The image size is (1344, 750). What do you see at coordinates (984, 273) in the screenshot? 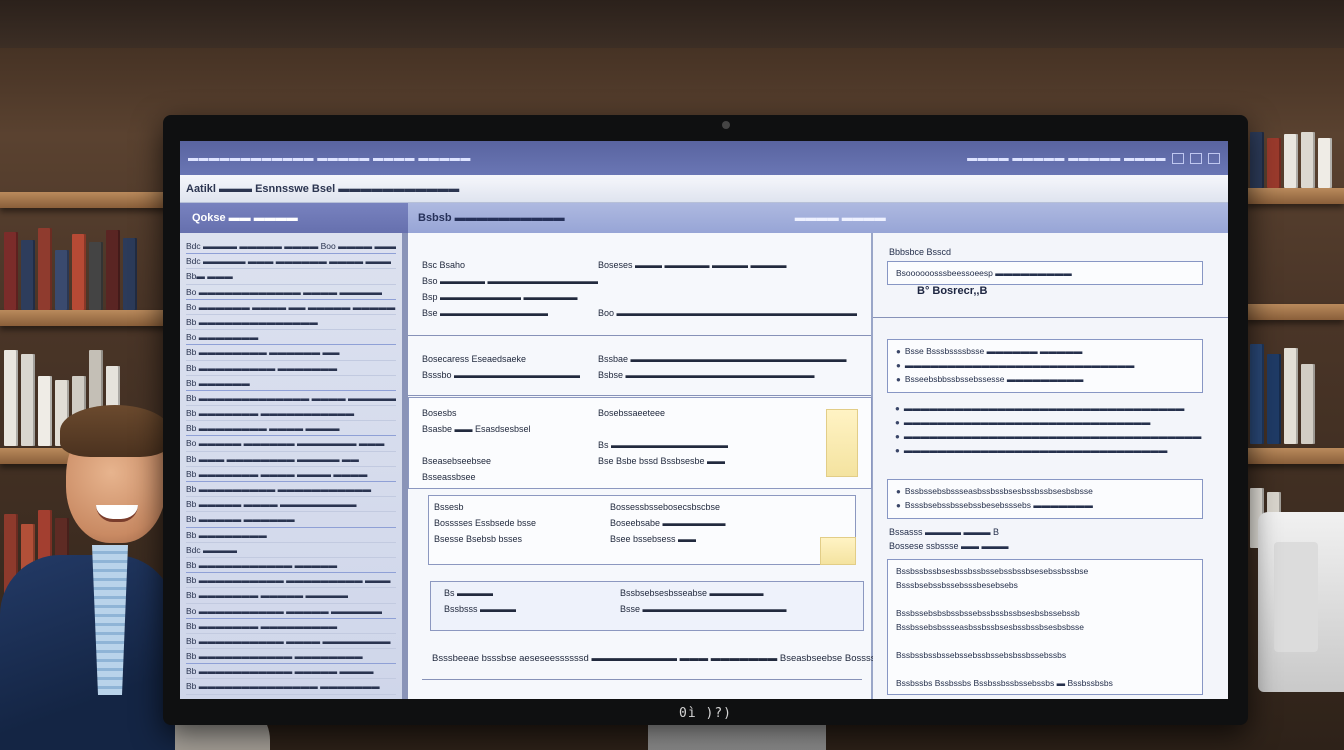
I see `top-input-value: Bsoooooosssbeessoeesp ▬▬▬▬▬▬▬▬▬` at bounding box center [984, 273].